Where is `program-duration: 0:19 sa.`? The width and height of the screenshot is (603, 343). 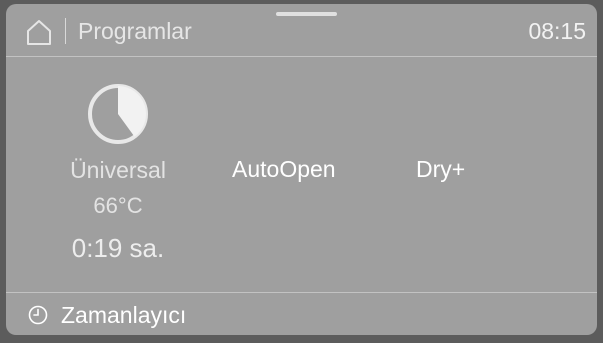 program-duration: 0:19 sa. is located at coordinates (118, 248).